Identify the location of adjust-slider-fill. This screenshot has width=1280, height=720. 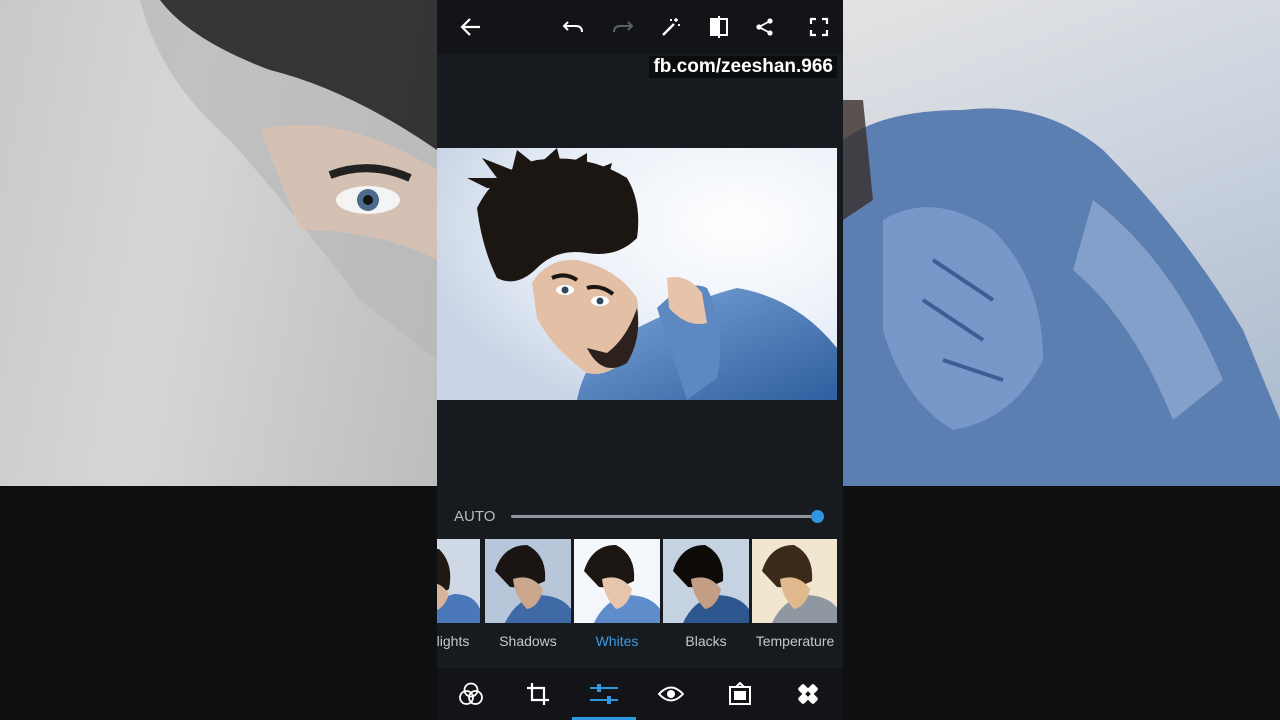
(664, 516).